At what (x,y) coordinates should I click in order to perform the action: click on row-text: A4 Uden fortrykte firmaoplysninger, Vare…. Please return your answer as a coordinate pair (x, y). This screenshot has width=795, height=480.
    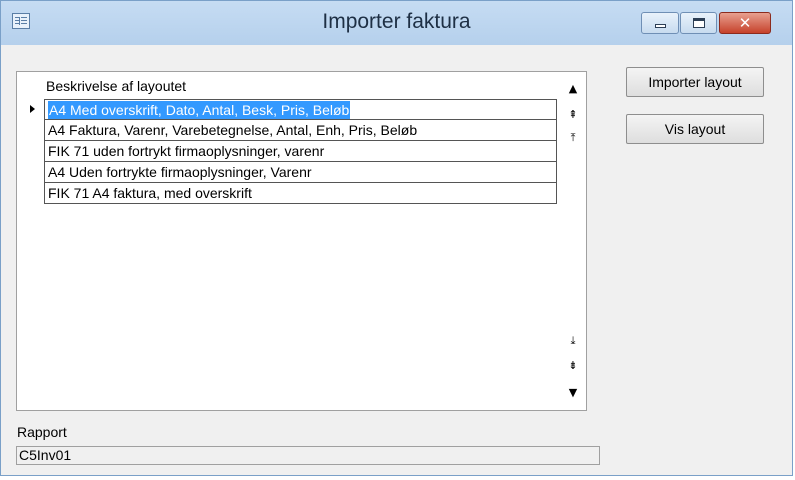
    Looking at the image, I should click on (180, 172).